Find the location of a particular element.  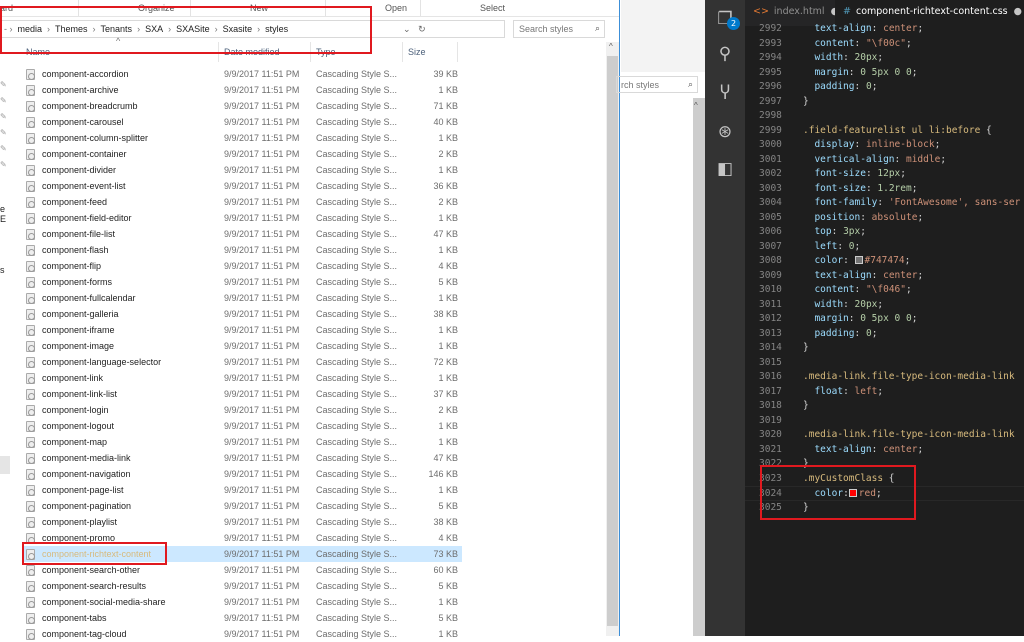

file-name: component-feed is located at coordinates (75, 202).